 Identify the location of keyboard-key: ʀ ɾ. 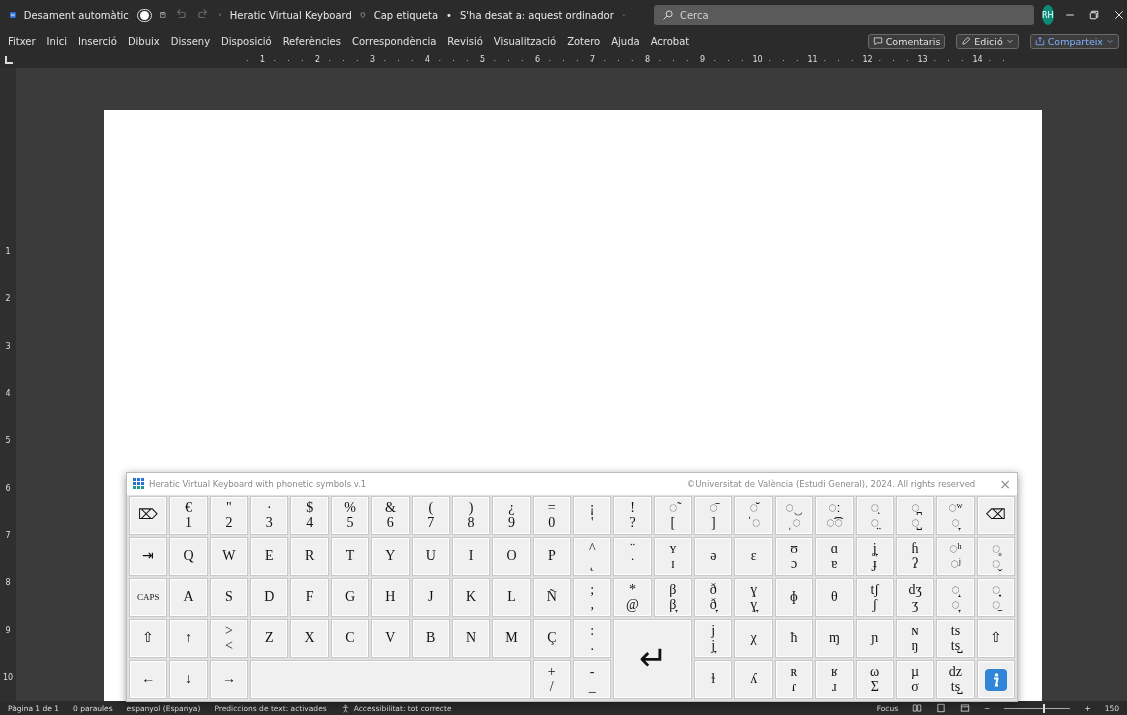
(794, 679).